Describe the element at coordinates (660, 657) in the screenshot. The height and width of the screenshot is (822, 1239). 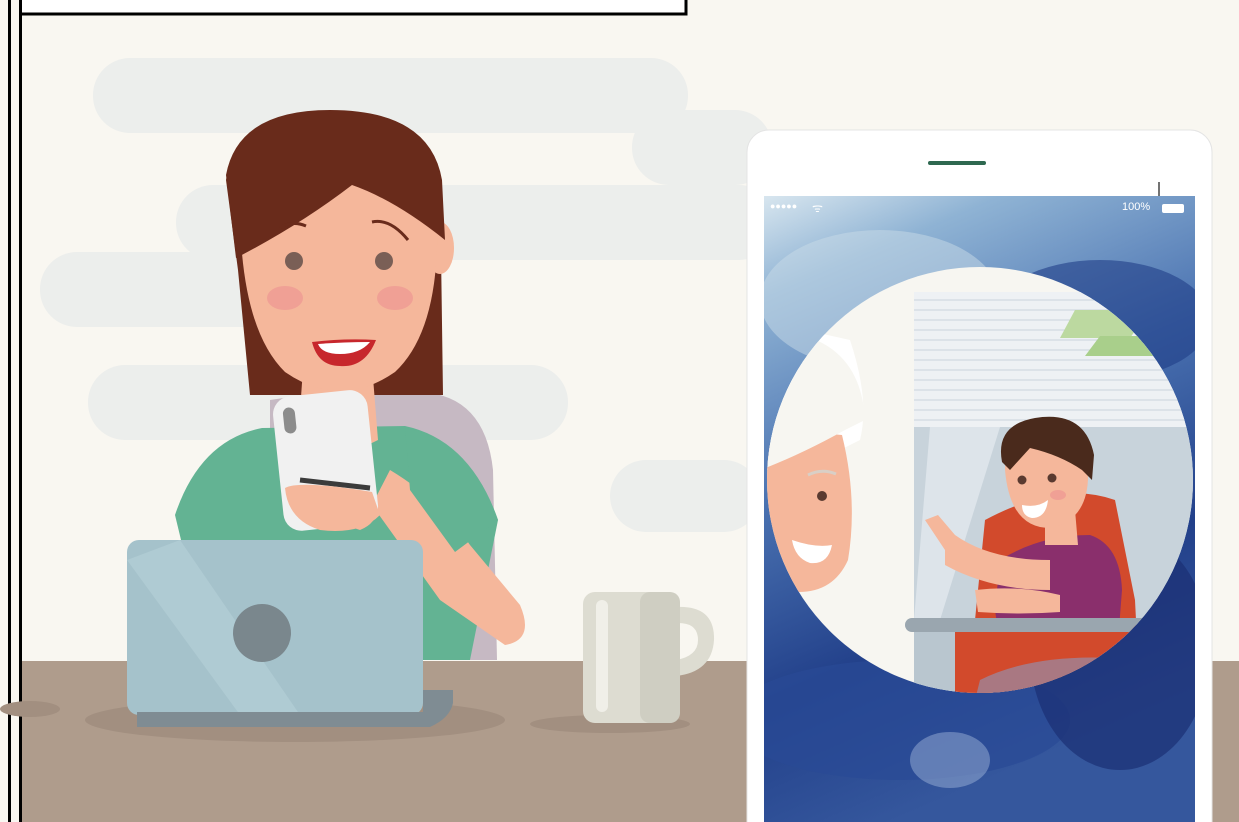
I see `mug-shade` at that location.